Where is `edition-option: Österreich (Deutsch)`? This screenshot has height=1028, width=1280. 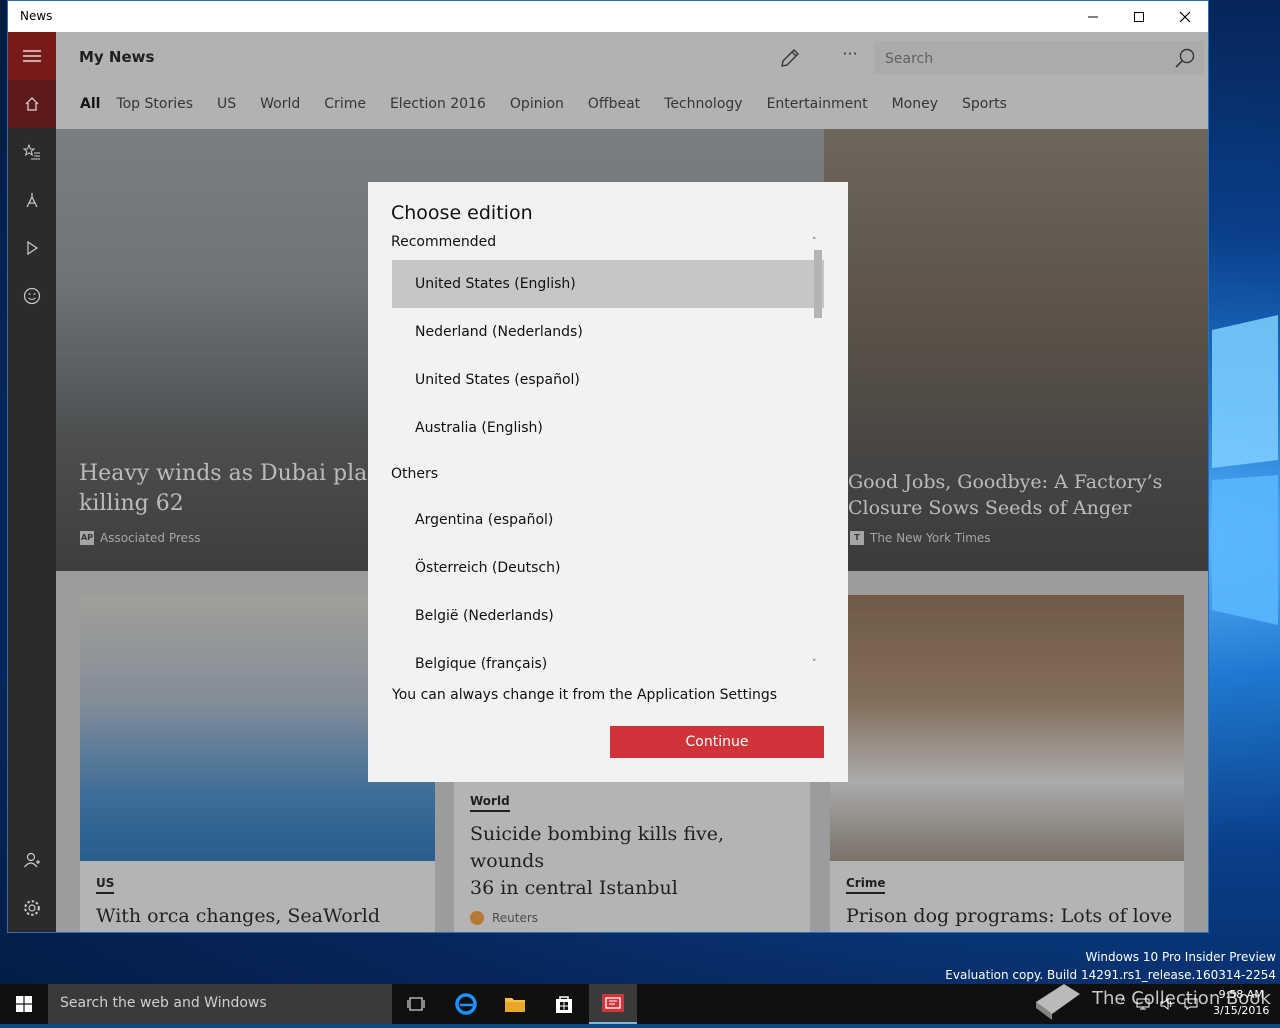 edition-option: Österreich (Deutsch) is located at coordinates (608, 568).